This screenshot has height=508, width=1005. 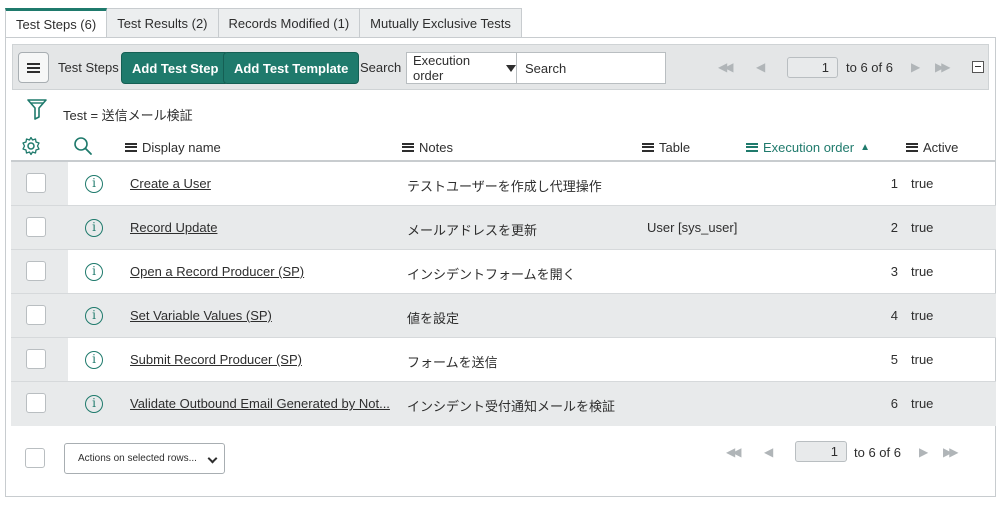 I want to click on search-field-value: Execution order, so click(x=442, y=68).